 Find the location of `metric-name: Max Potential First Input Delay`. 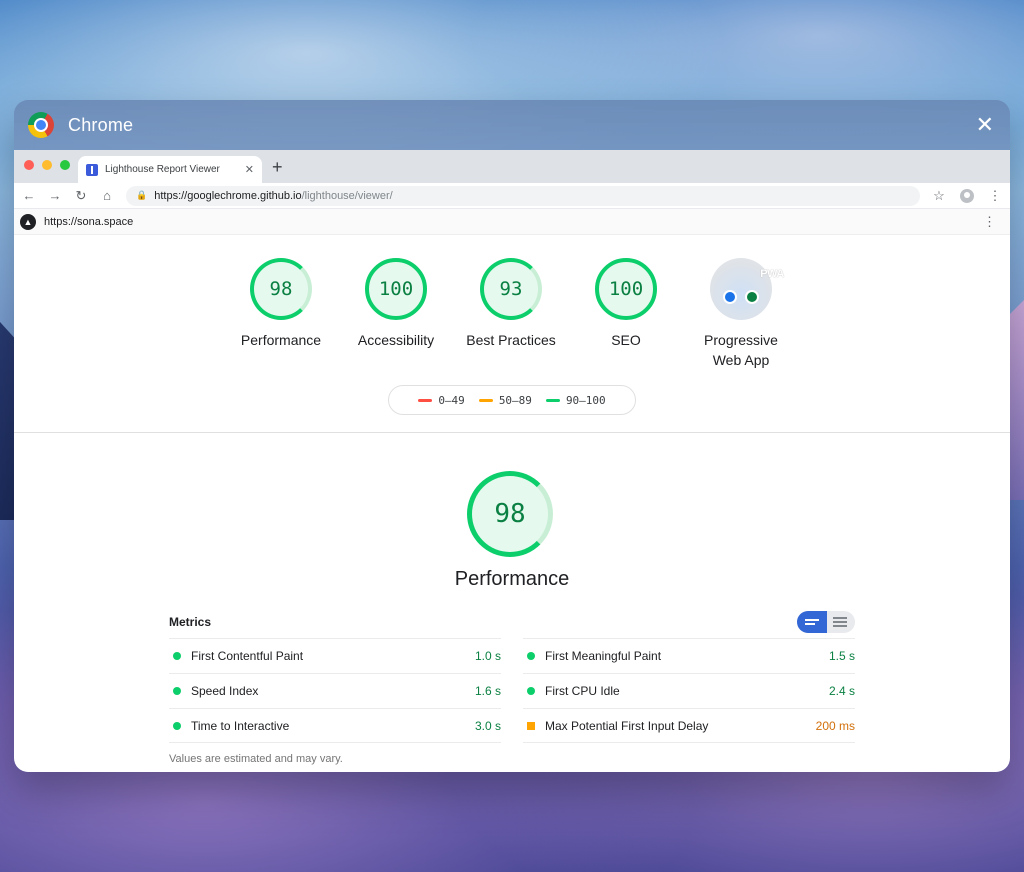

metric-name: Max Potential First Input Delay is located at coordinates (627, 725).